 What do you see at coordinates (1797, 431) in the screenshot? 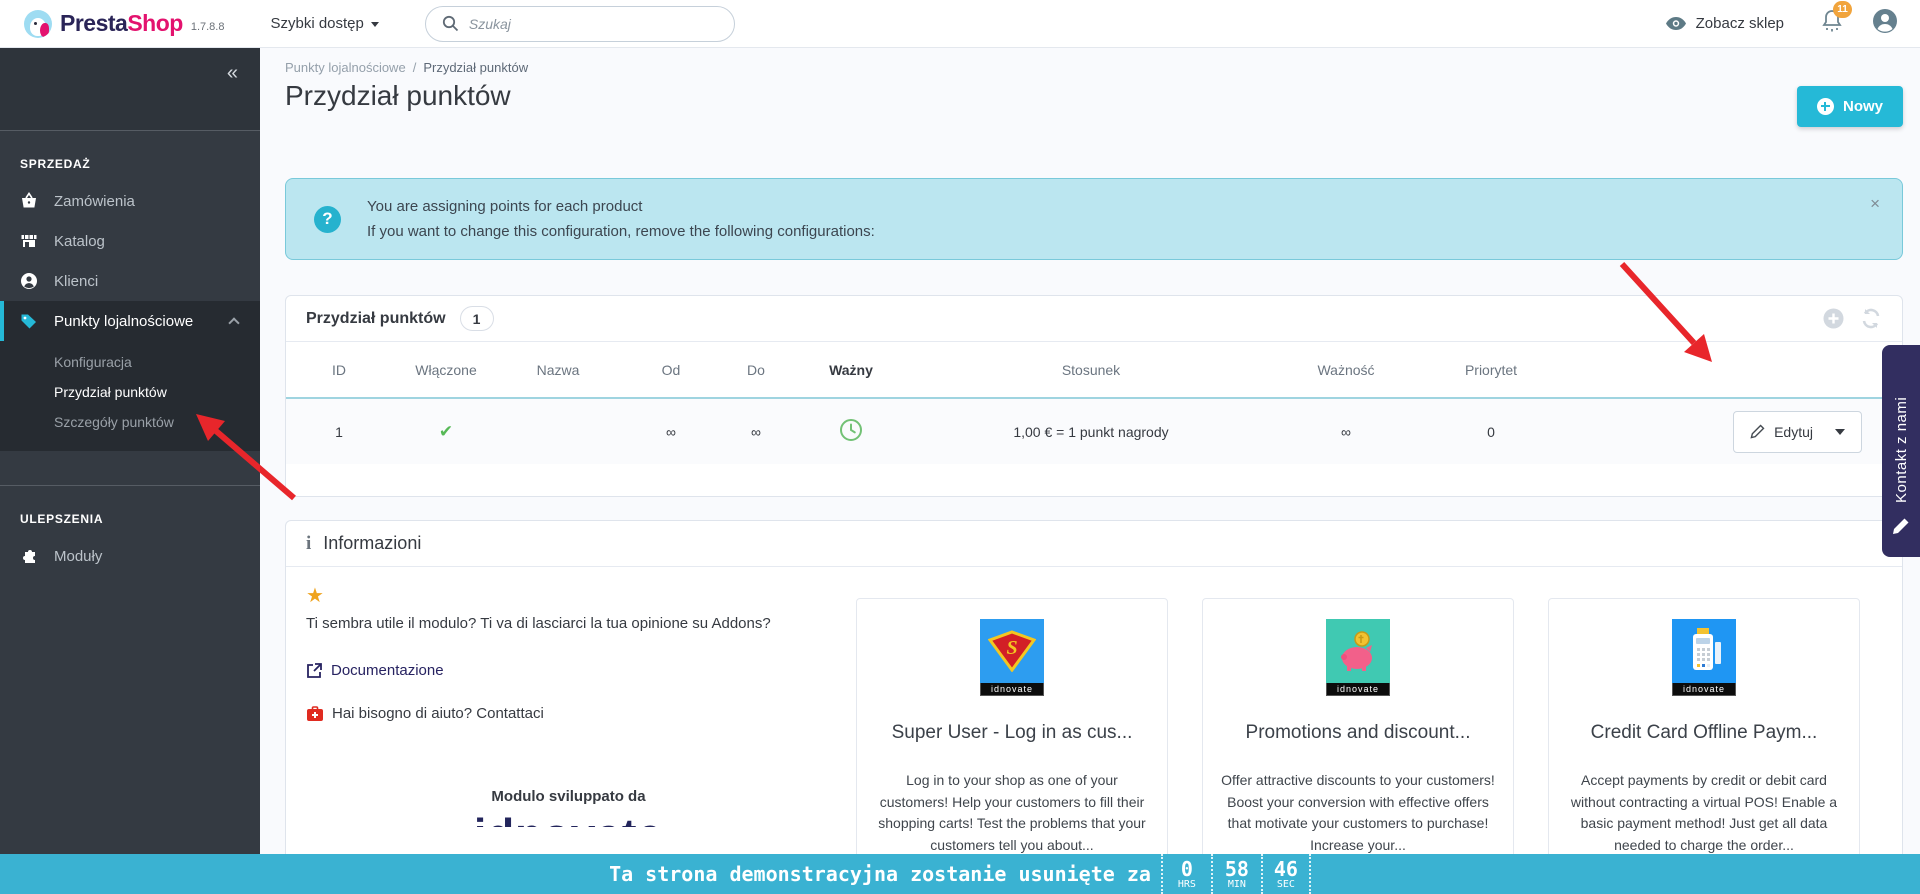
I see `edit-button: Edytuj` at bounding box center [1797, 431].